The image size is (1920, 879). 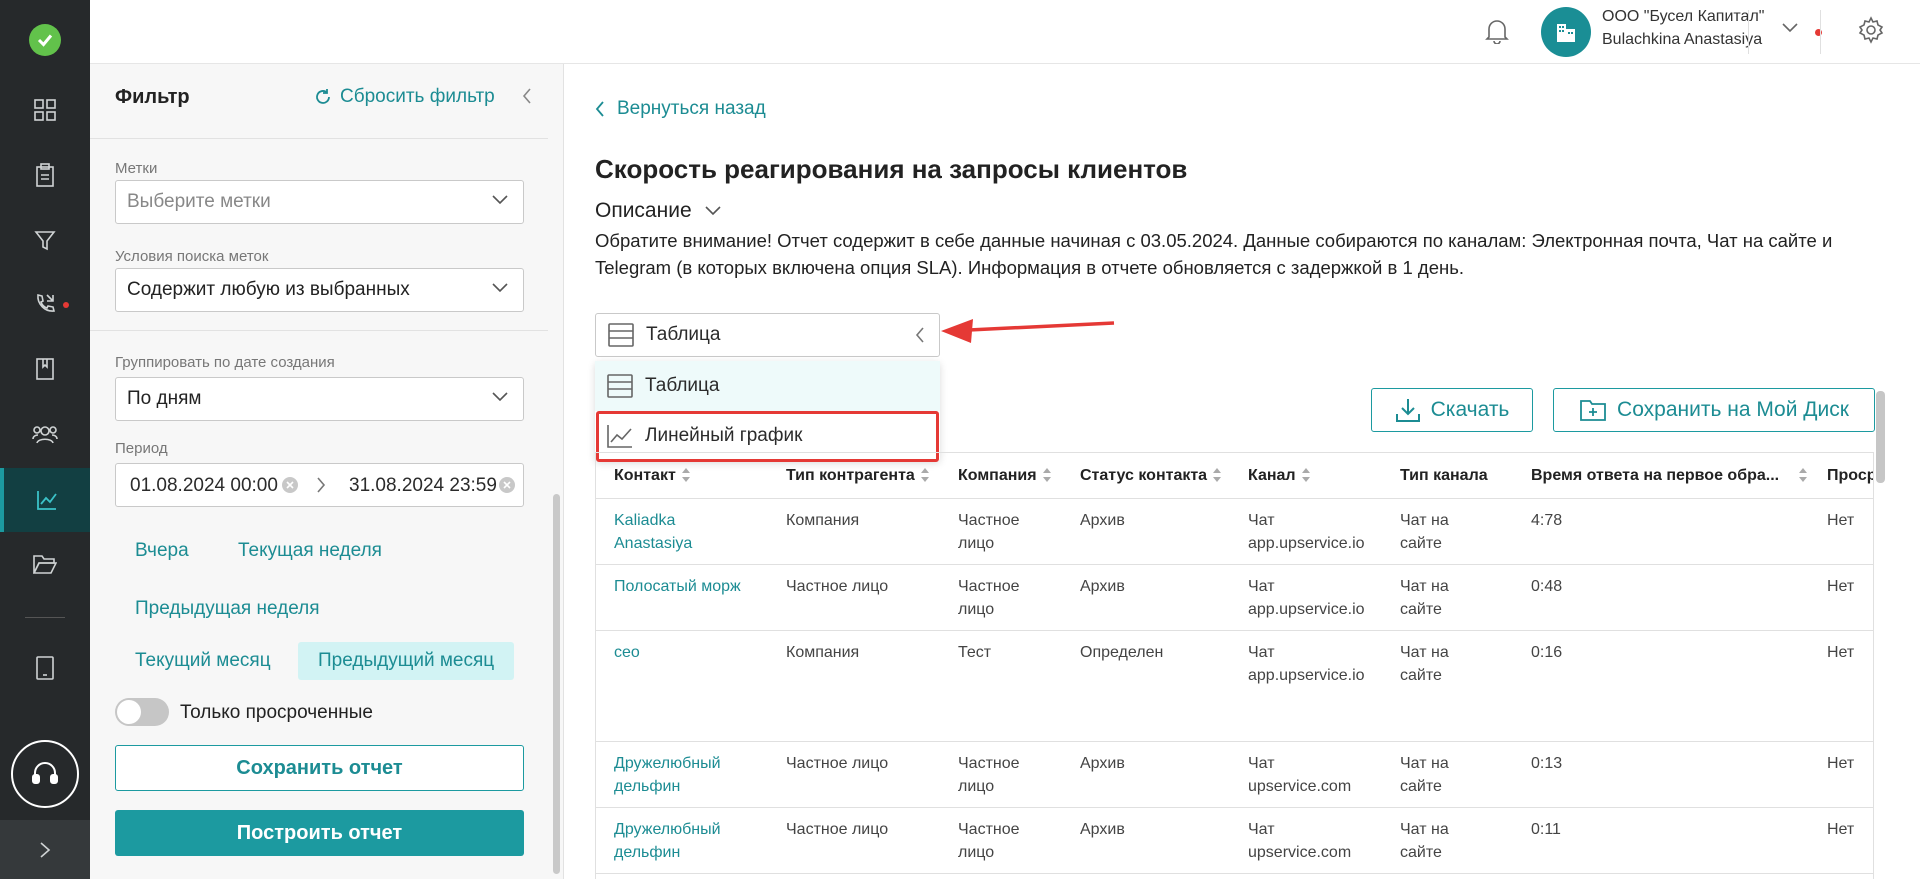 I want to click on users-icon, so click(x=45, y=434).